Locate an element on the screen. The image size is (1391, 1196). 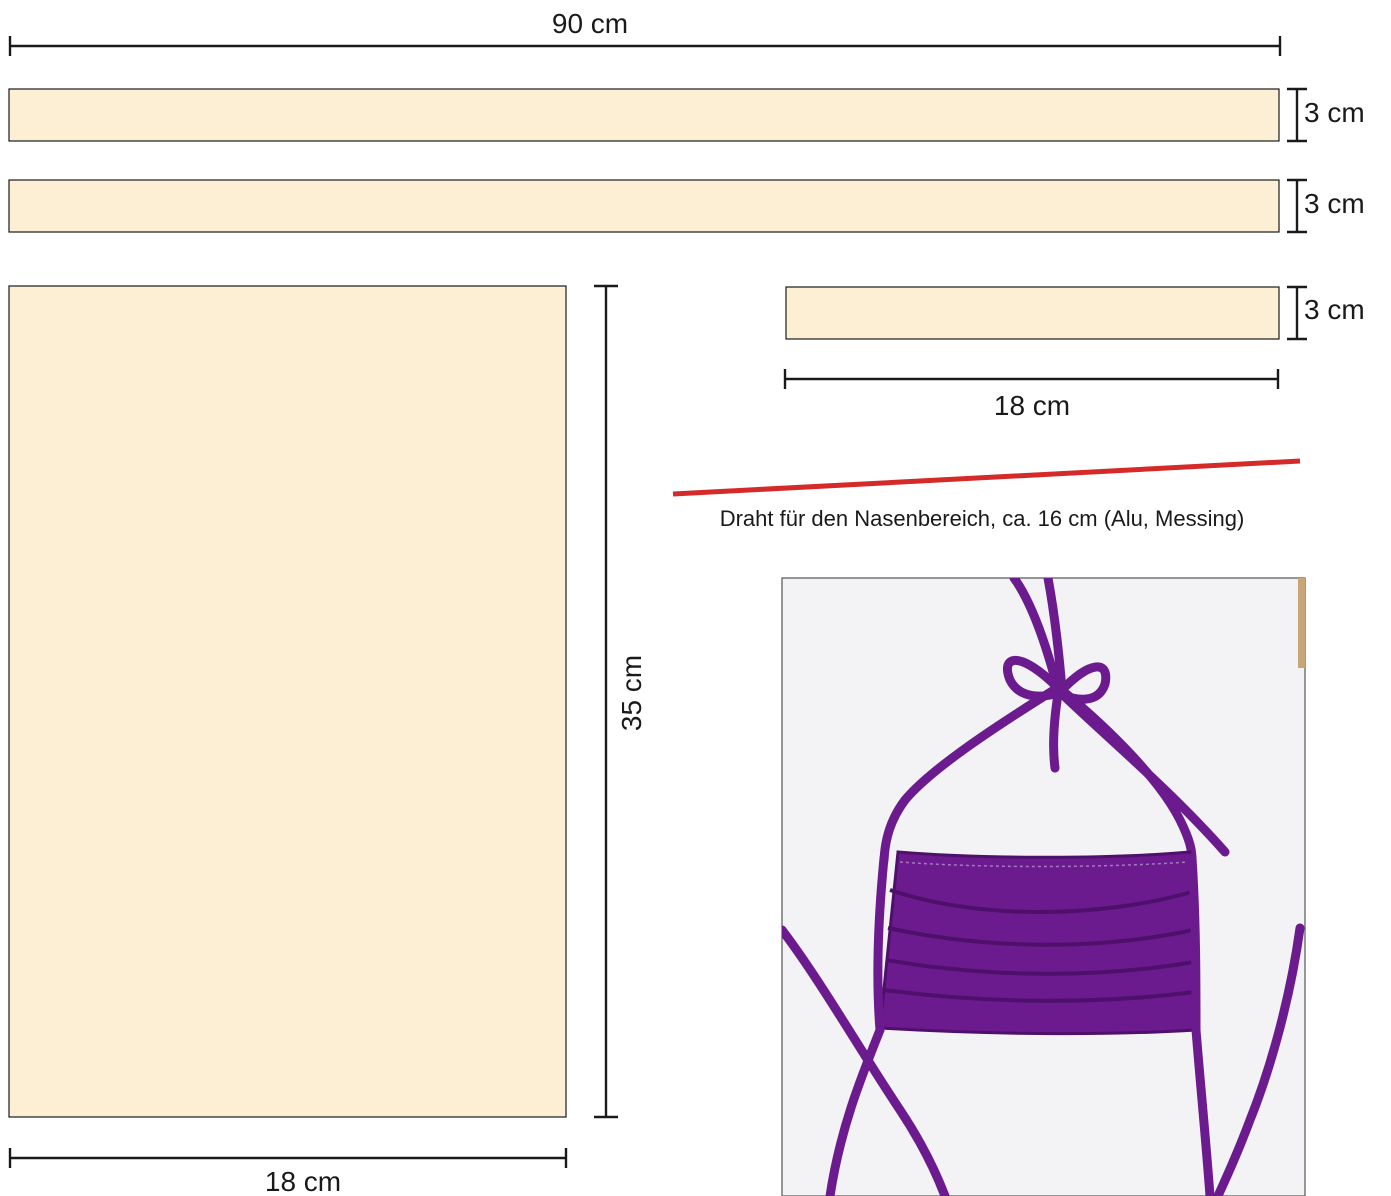
main-piece-height-dimension: 35 cm is located at coordinates (620, 701).